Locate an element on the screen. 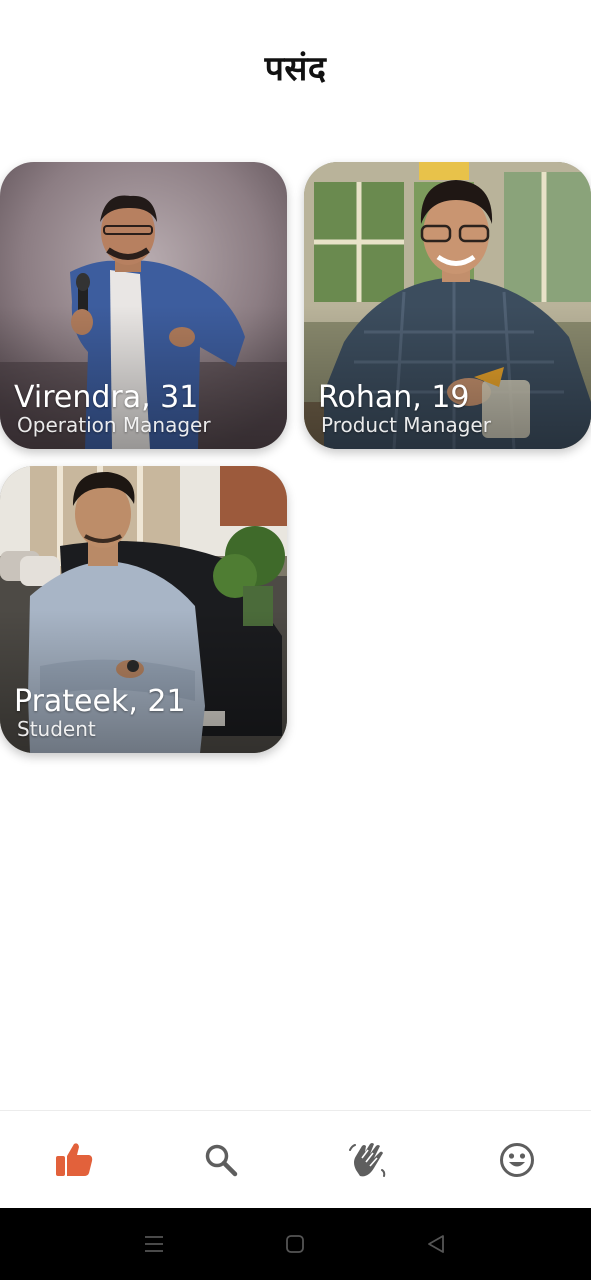 The image size is (591, 1280). nav-profile is located at coordinates (517, 1160).